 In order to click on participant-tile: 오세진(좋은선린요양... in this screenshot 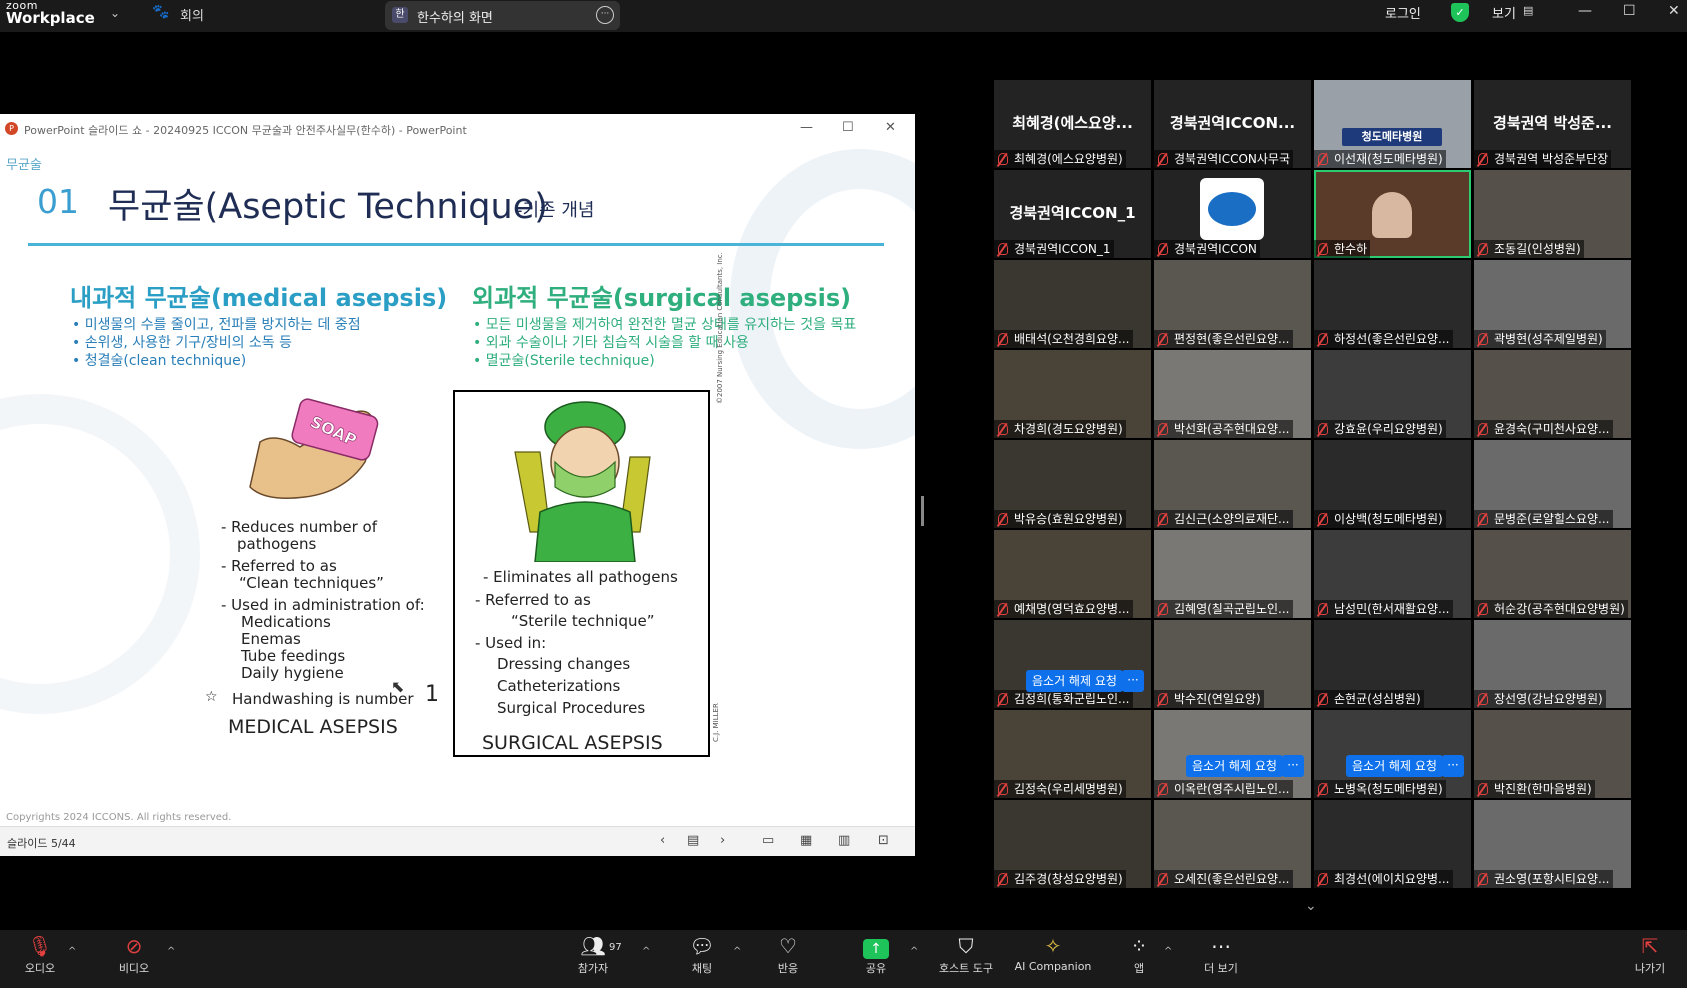, I will do `click(1232, 844)`.